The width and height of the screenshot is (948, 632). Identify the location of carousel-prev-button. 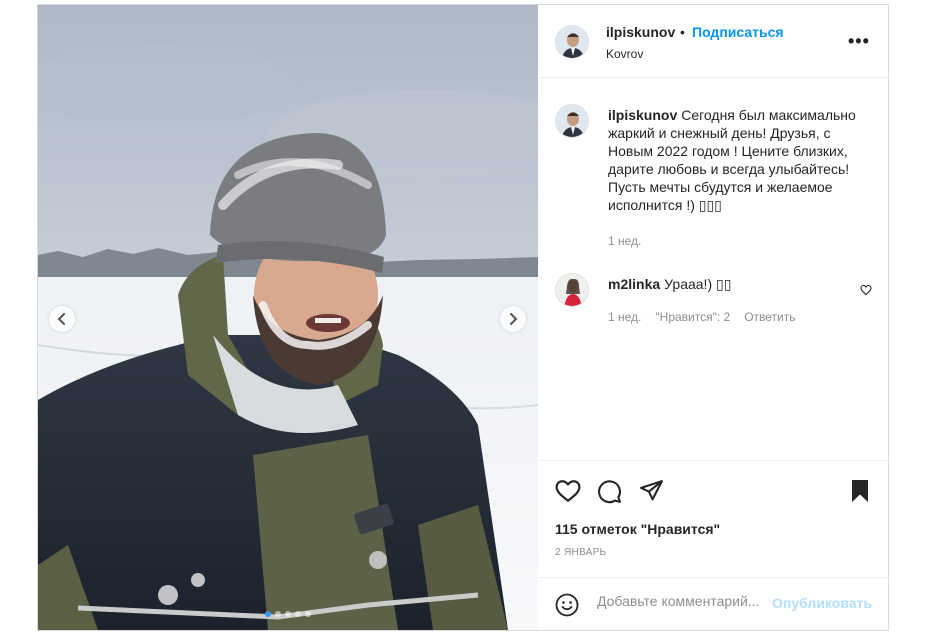
(62, 319).